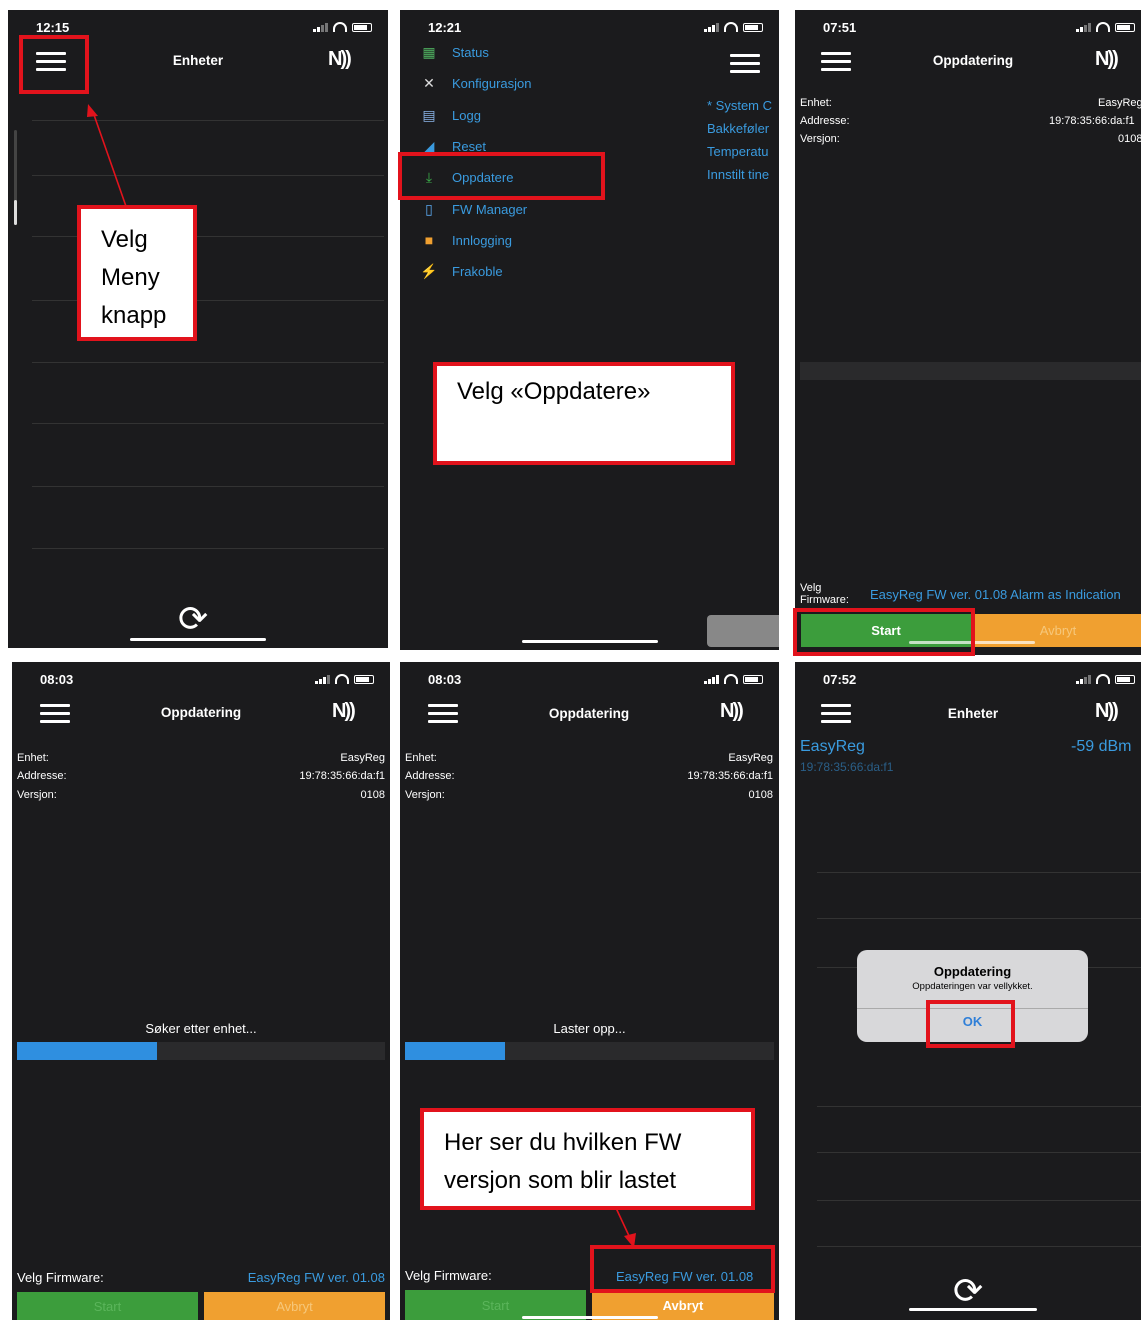  What do you see at coordinates (563, 1142) in the screenshot?
I see `callout-line: Her ser du hvilken FW` at bounding box center [563, 1142].